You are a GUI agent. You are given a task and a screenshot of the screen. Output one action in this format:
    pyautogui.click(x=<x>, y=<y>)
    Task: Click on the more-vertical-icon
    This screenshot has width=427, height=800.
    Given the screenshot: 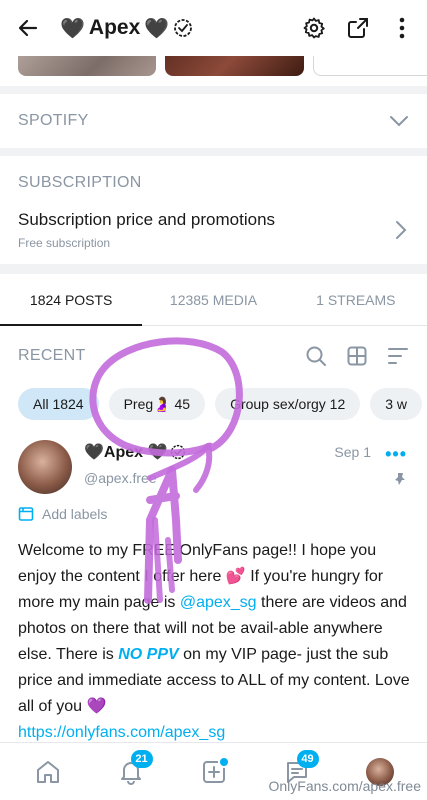 What is the action you would take?
    pyautogui.click(x=402, y=28)
    